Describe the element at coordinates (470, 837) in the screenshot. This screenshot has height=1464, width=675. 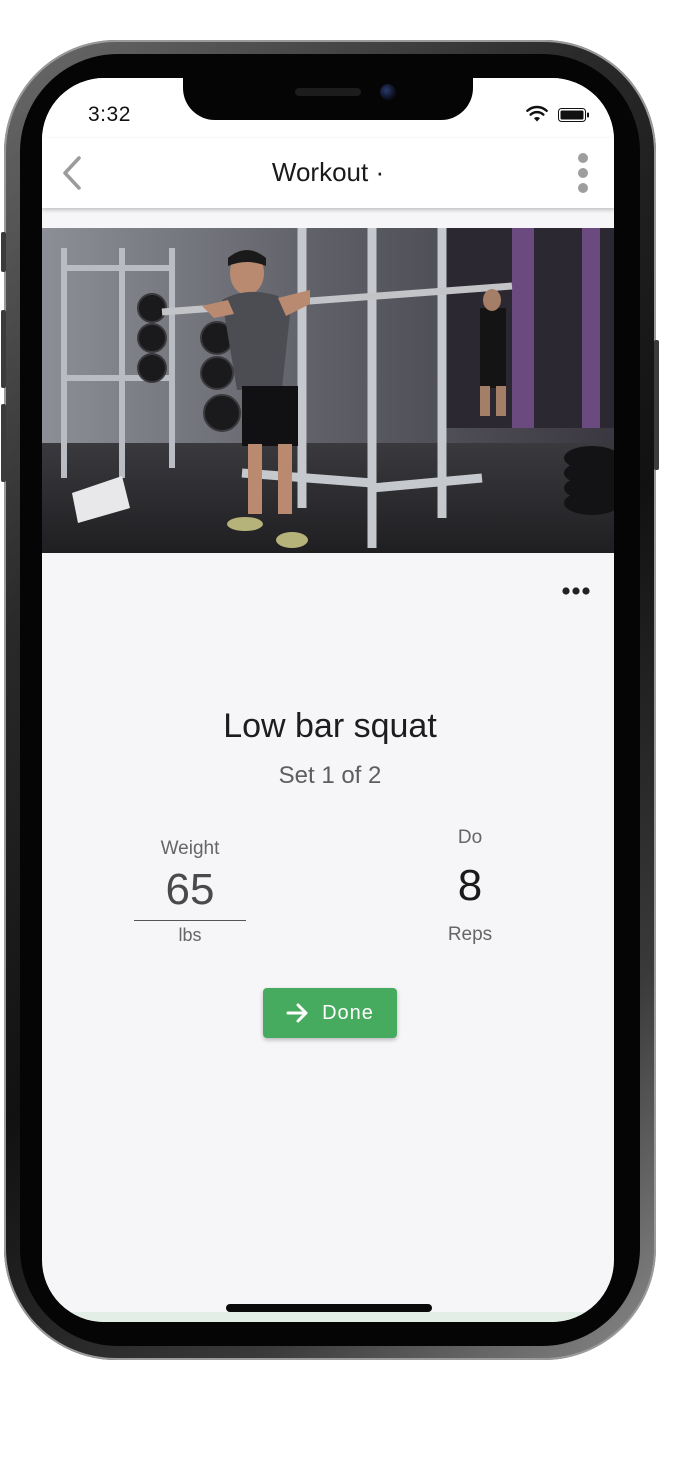
I see `reps-label: Do` at that location.